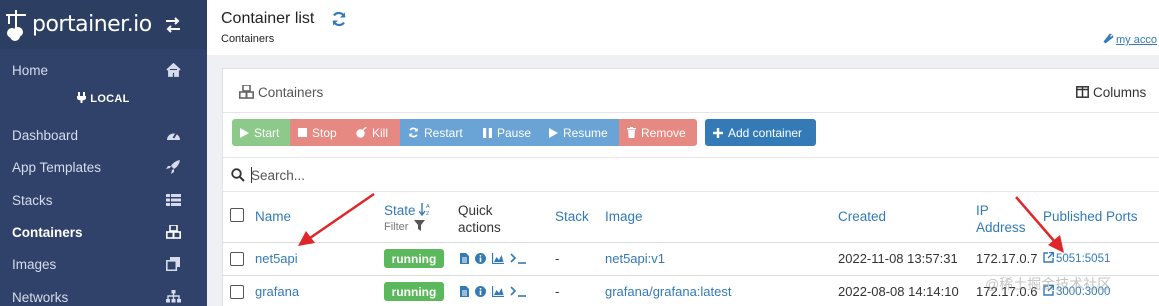  What do you see at coordinates (173, 25) in the screenshot?
I see `toggle-sidebar-icon` at bounding box center [173, 25].